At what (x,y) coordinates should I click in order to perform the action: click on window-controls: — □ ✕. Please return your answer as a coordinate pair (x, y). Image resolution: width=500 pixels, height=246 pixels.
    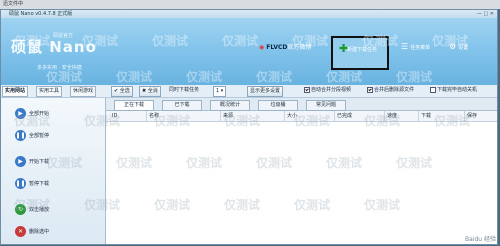
    Looking at the image, I should click on (485, 14).